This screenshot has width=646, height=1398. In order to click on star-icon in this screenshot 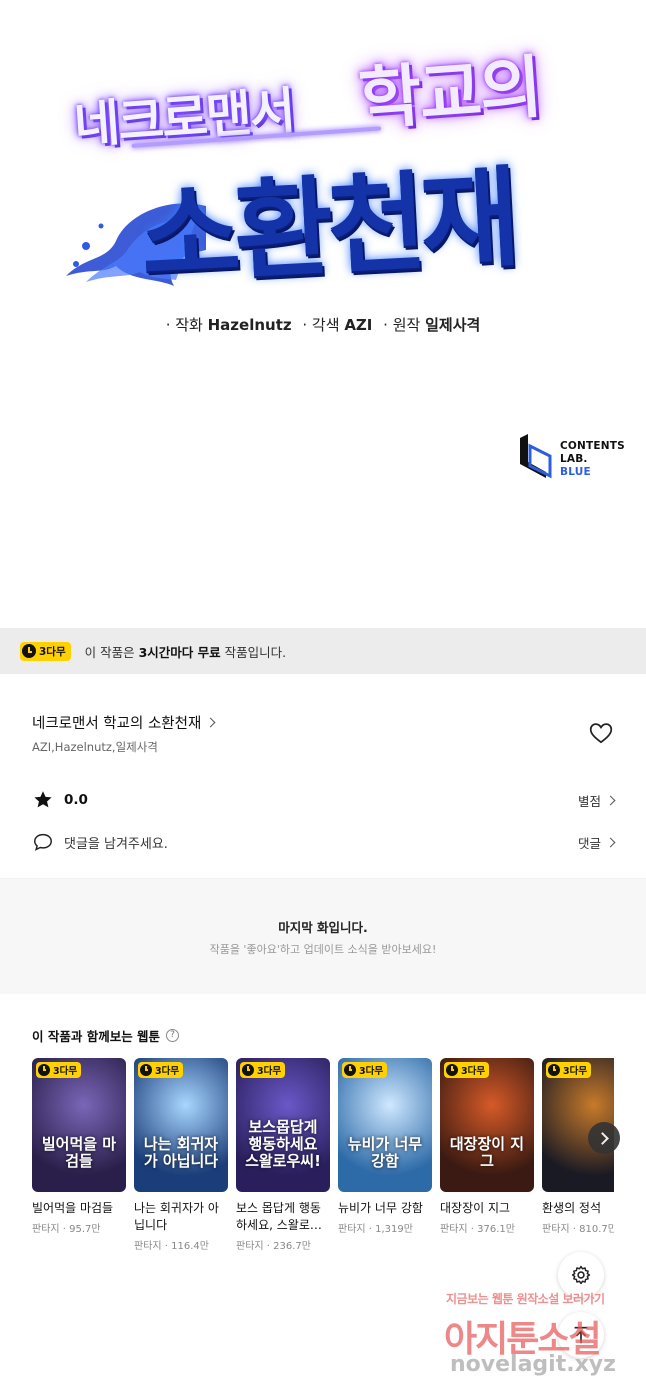, I will do `click(43, 799)`.